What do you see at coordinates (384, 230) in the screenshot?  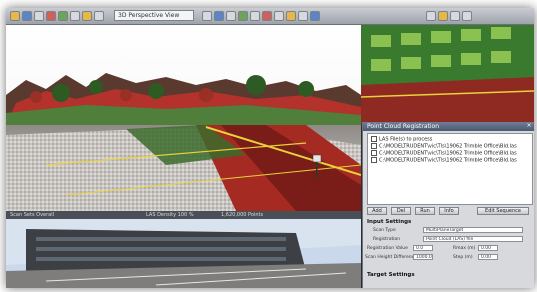 I see `scan-type-label: Scan Type` at bounding box center [384, 230].